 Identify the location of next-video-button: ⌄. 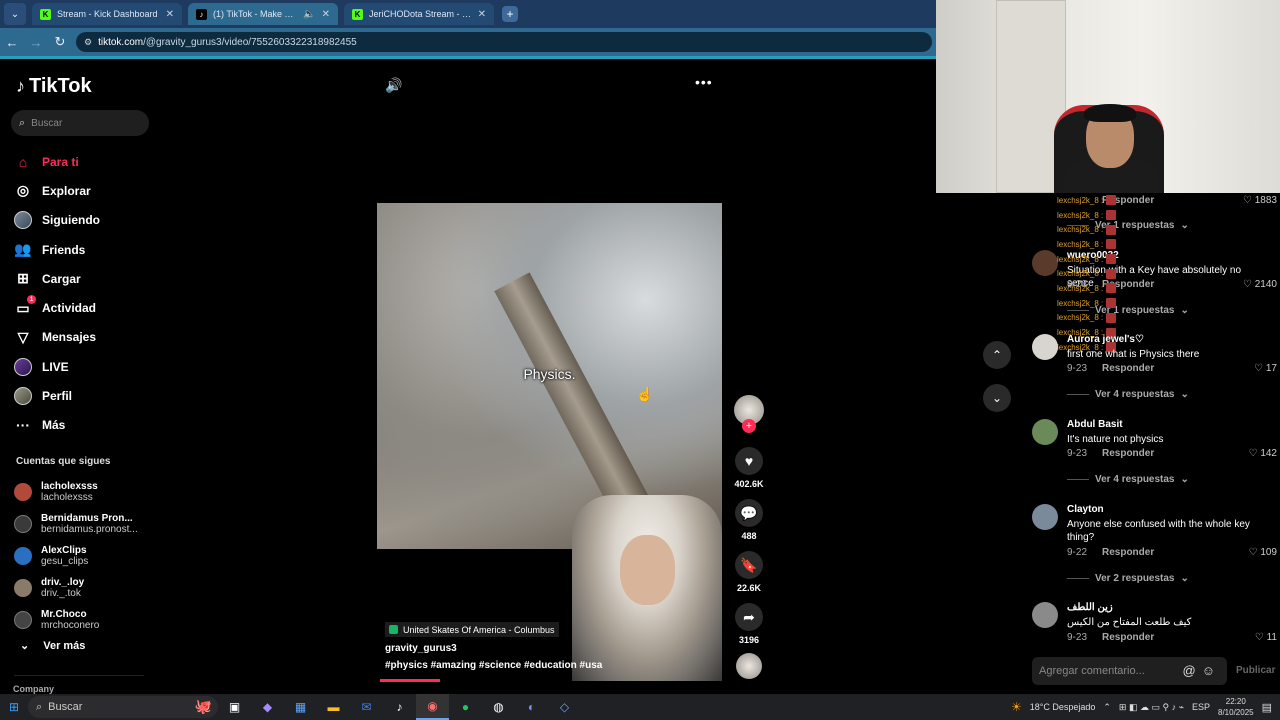
(997, 398).